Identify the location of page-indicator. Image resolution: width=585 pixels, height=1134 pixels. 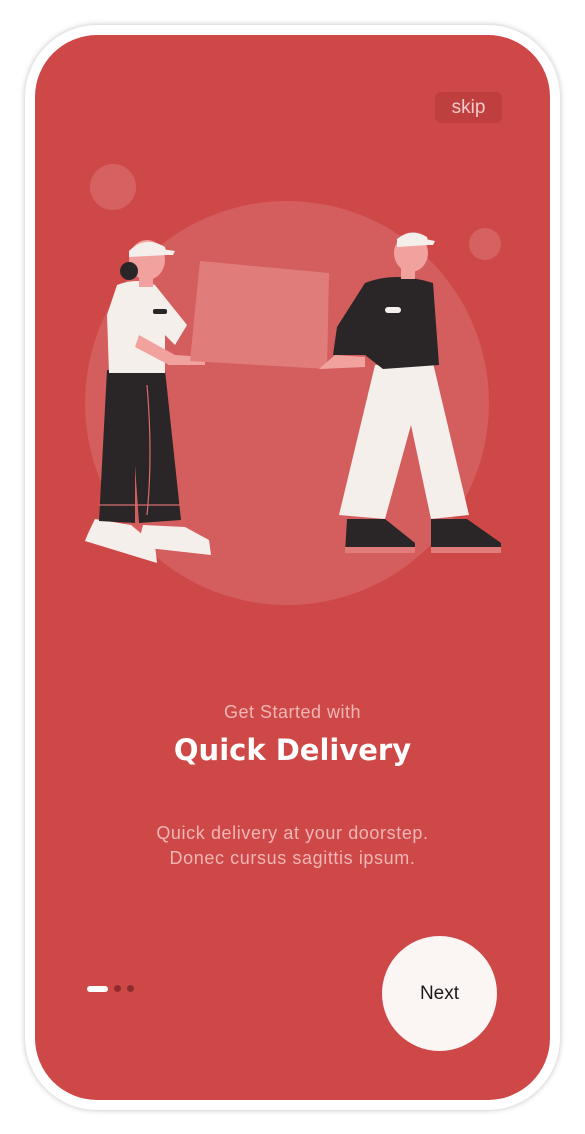
(110, 988).